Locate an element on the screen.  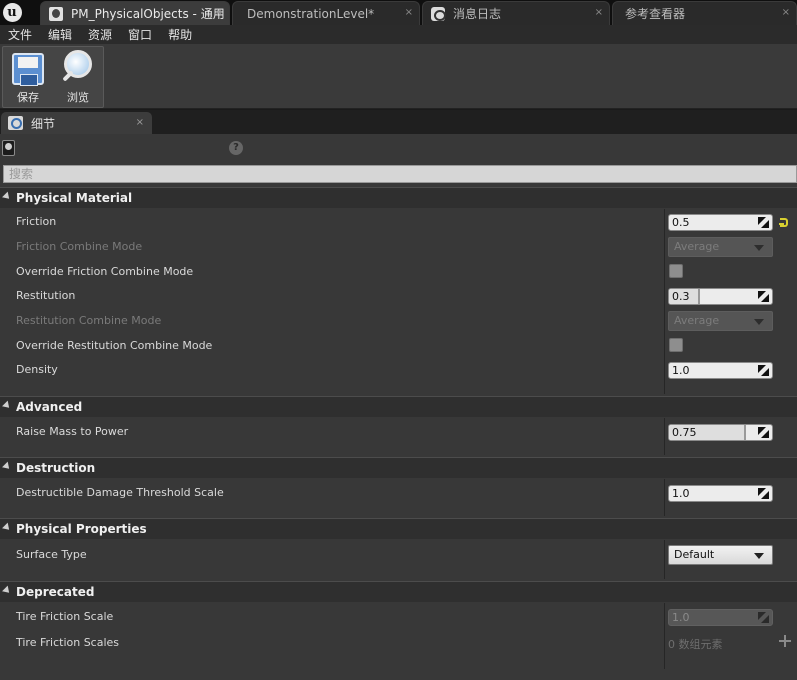
tab-label: 消息日志 is located at coordinates (477, 14).